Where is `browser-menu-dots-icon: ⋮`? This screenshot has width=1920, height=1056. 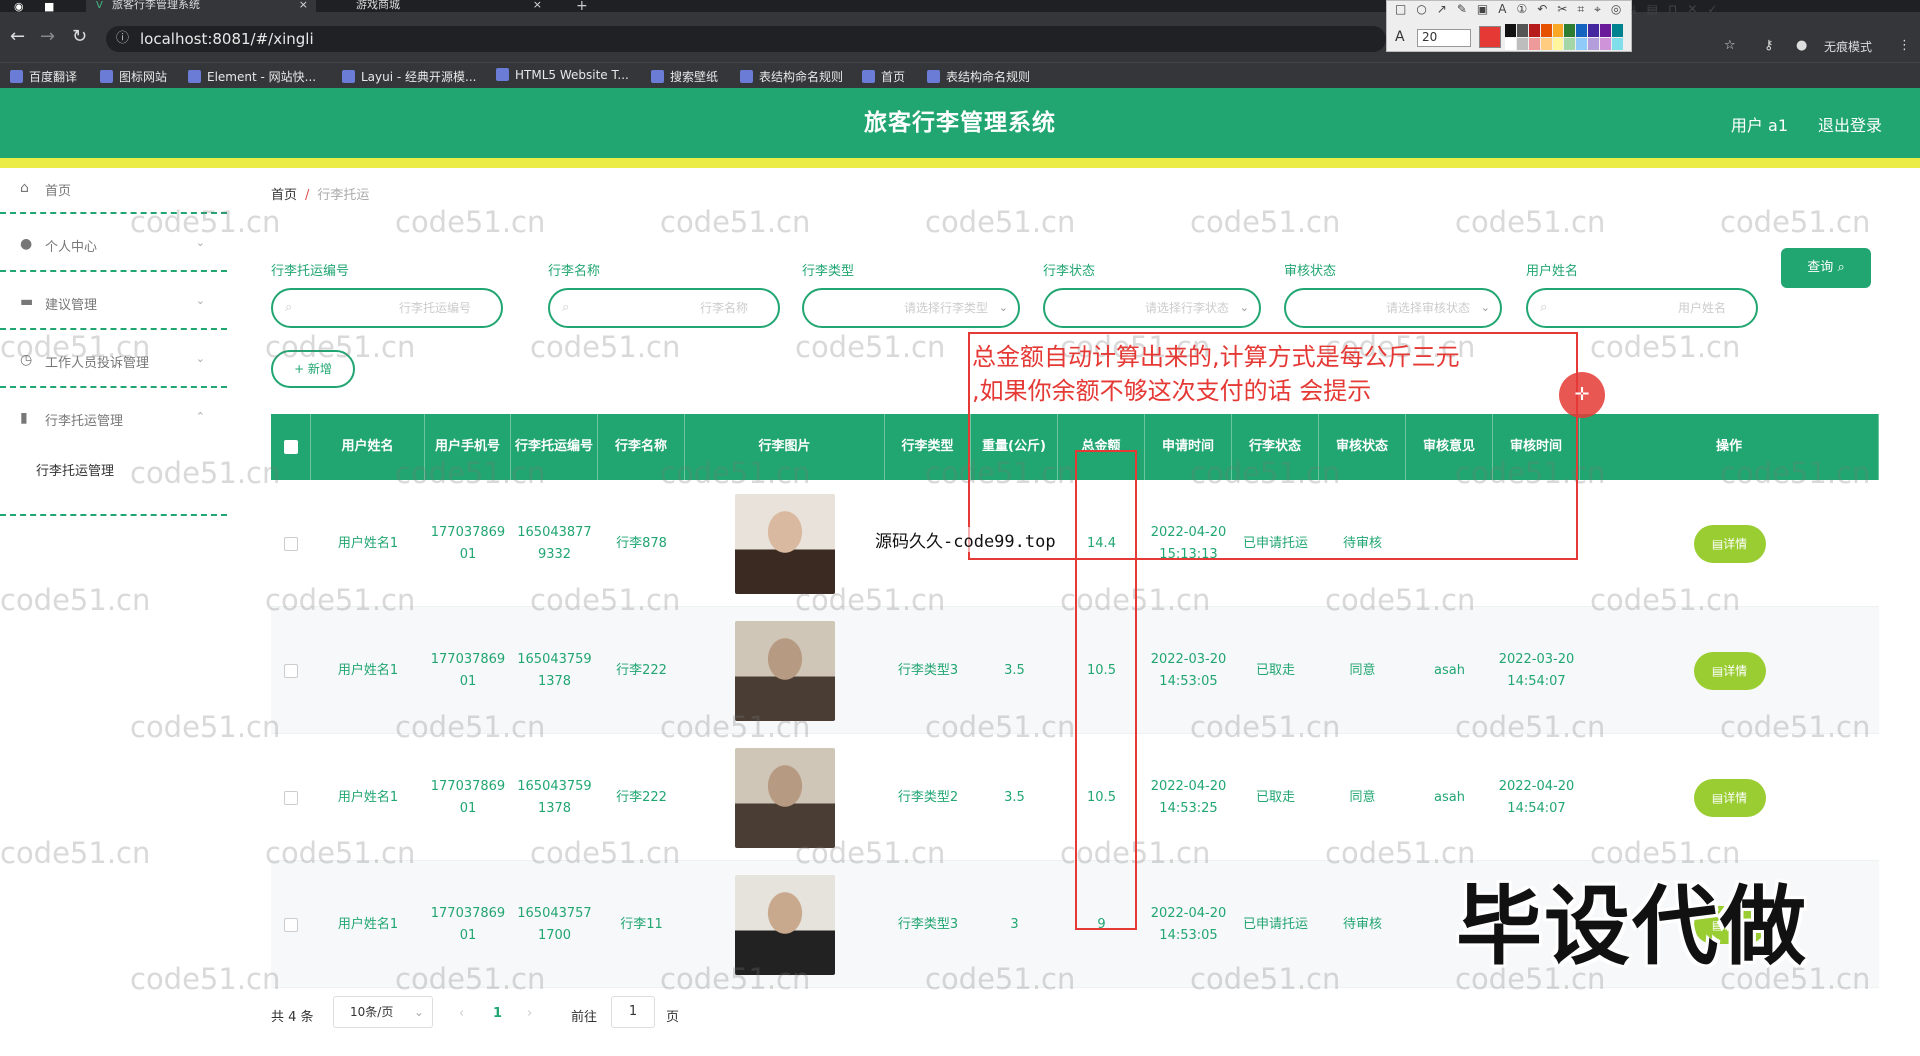
browser-menu-dots-icon: ⋮ is located at coordinates (1904, 45).